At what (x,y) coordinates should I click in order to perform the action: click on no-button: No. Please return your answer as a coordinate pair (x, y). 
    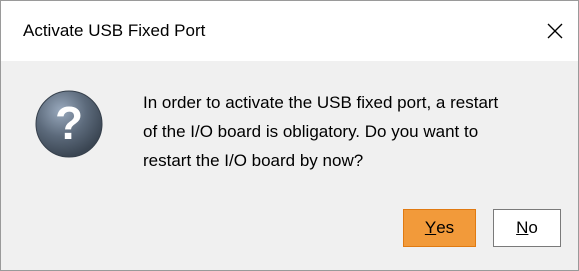
    Looking at the image, I should click on (527, 228).